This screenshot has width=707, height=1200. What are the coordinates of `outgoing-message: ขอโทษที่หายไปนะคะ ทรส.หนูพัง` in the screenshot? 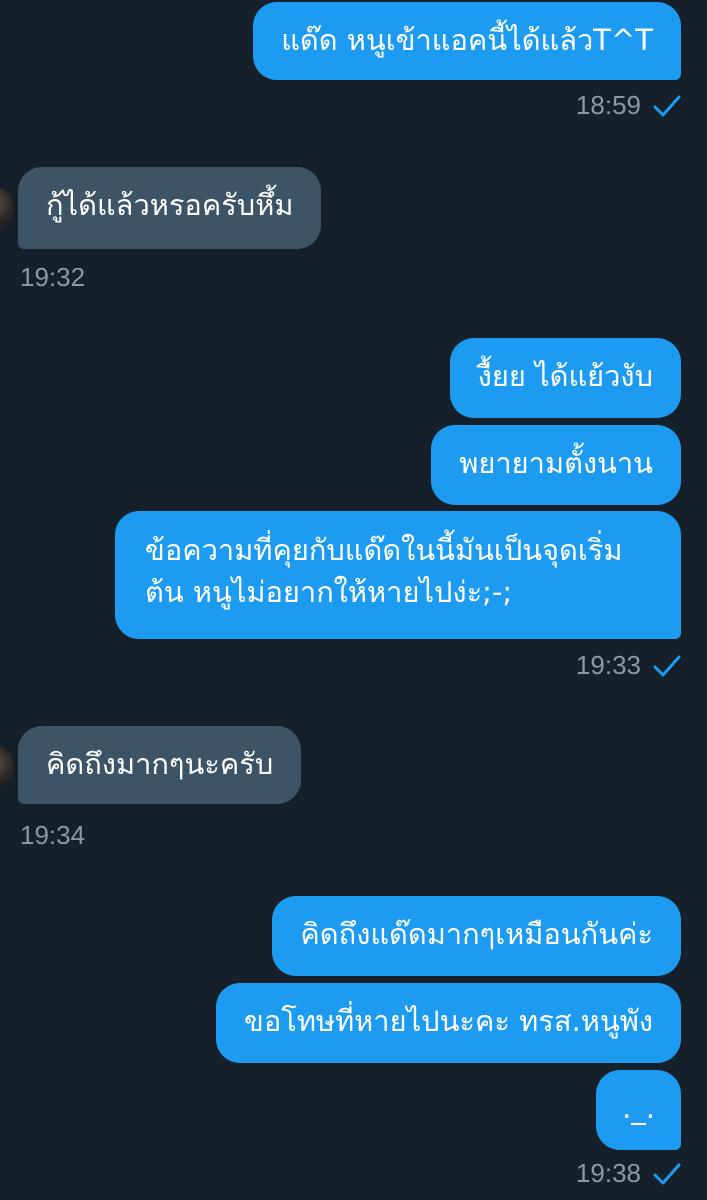 It's located at (448, 1023).